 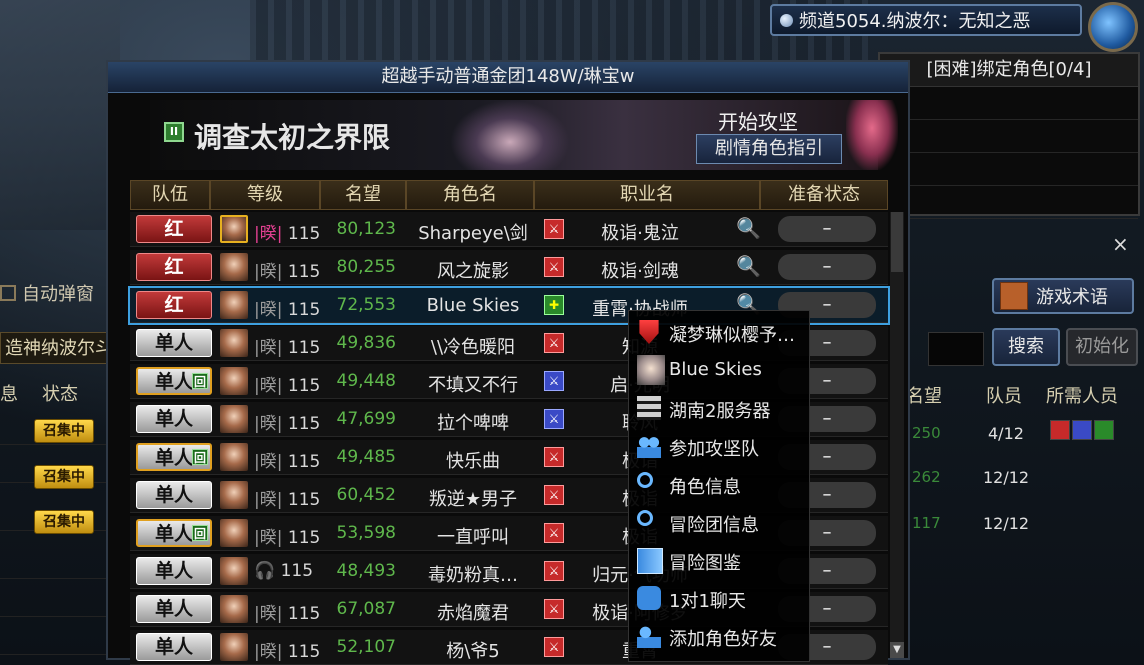 What do you see at coordinates (473, 233) in the screenshot?
I see `character-name: Sharpeye\剑` at bounding box center [473, 233].